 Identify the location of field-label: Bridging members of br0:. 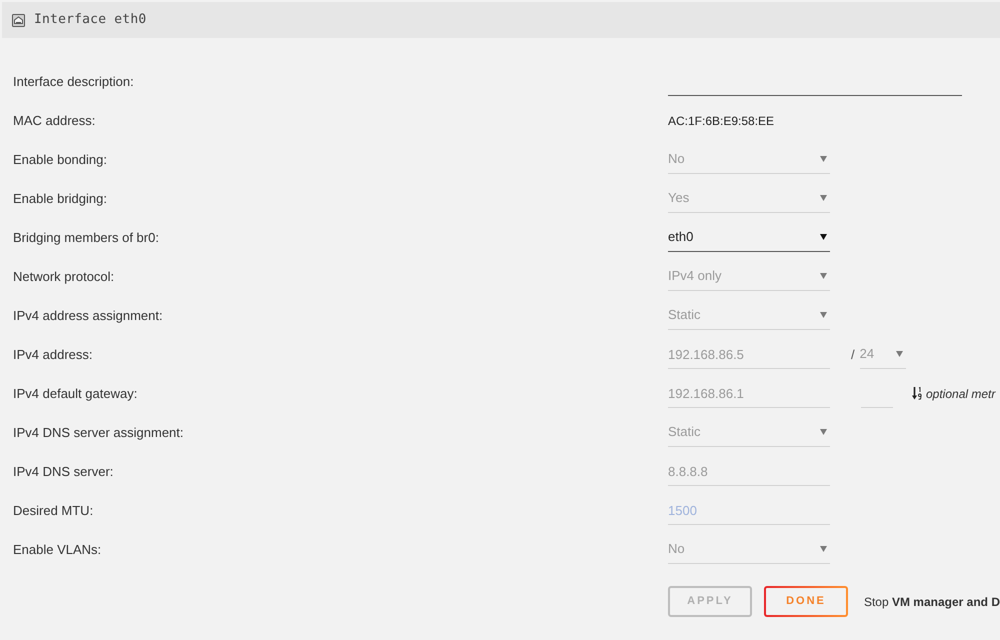
(86, 237).